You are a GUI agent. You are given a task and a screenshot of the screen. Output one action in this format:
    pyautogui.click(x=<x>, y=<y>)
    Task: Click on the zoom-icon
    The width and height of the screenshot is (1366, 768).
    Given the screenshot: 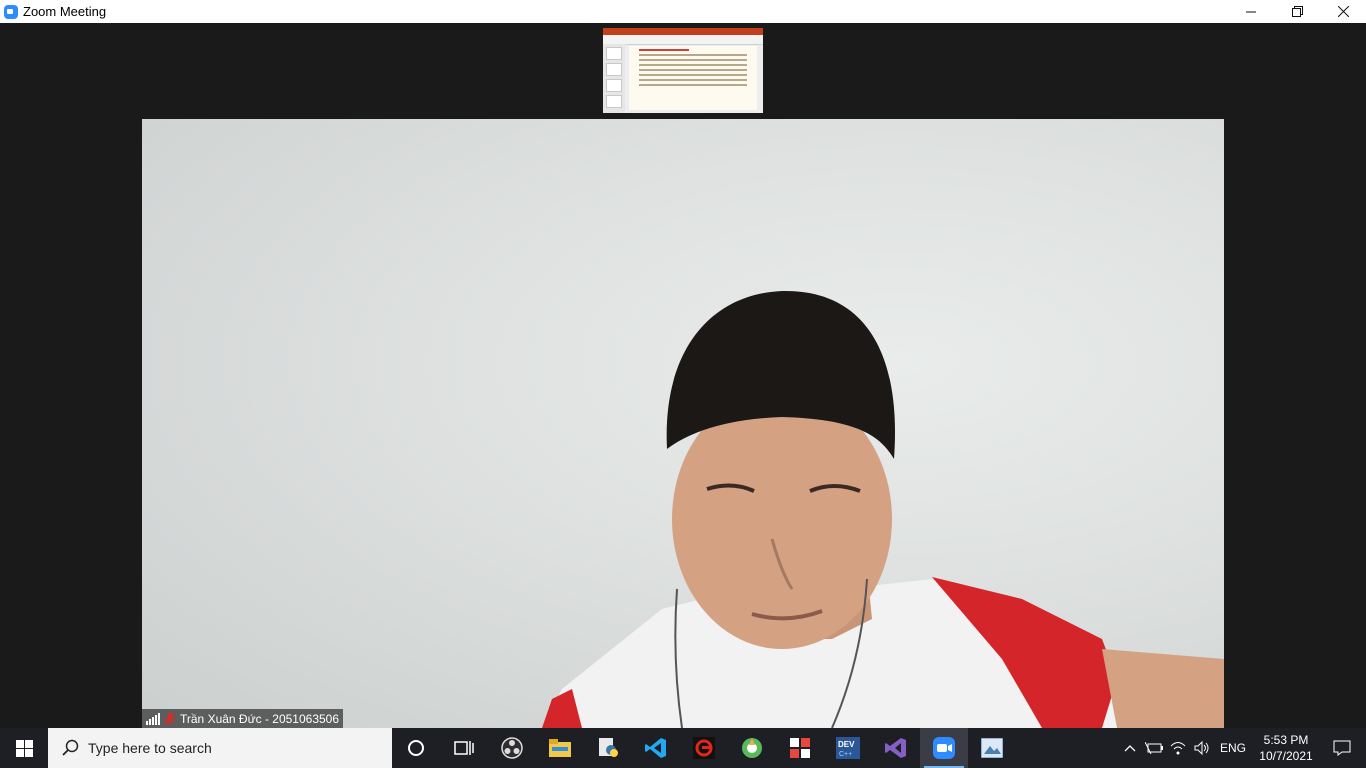 What is the action you would take?
    pyautogui.click(x=944, y=748)
    